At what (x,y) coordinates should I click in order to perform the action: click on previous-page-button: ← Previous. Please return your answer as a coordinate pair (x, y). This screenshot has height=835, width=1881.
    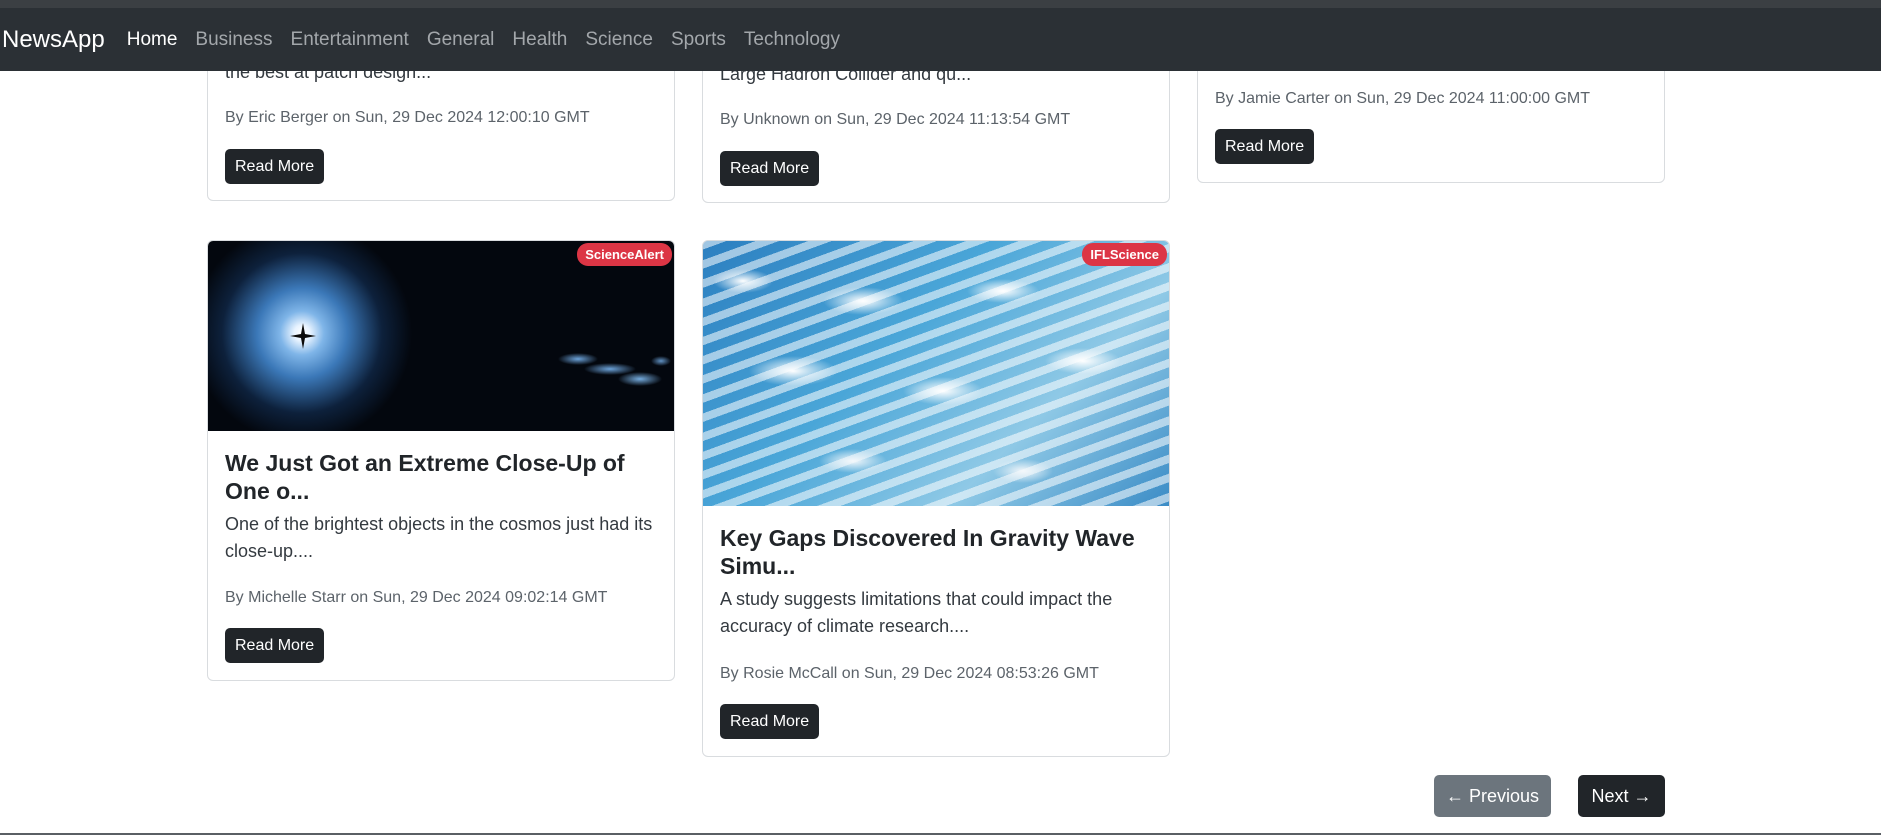
    Looking at the image, I should click on (1492, 796).